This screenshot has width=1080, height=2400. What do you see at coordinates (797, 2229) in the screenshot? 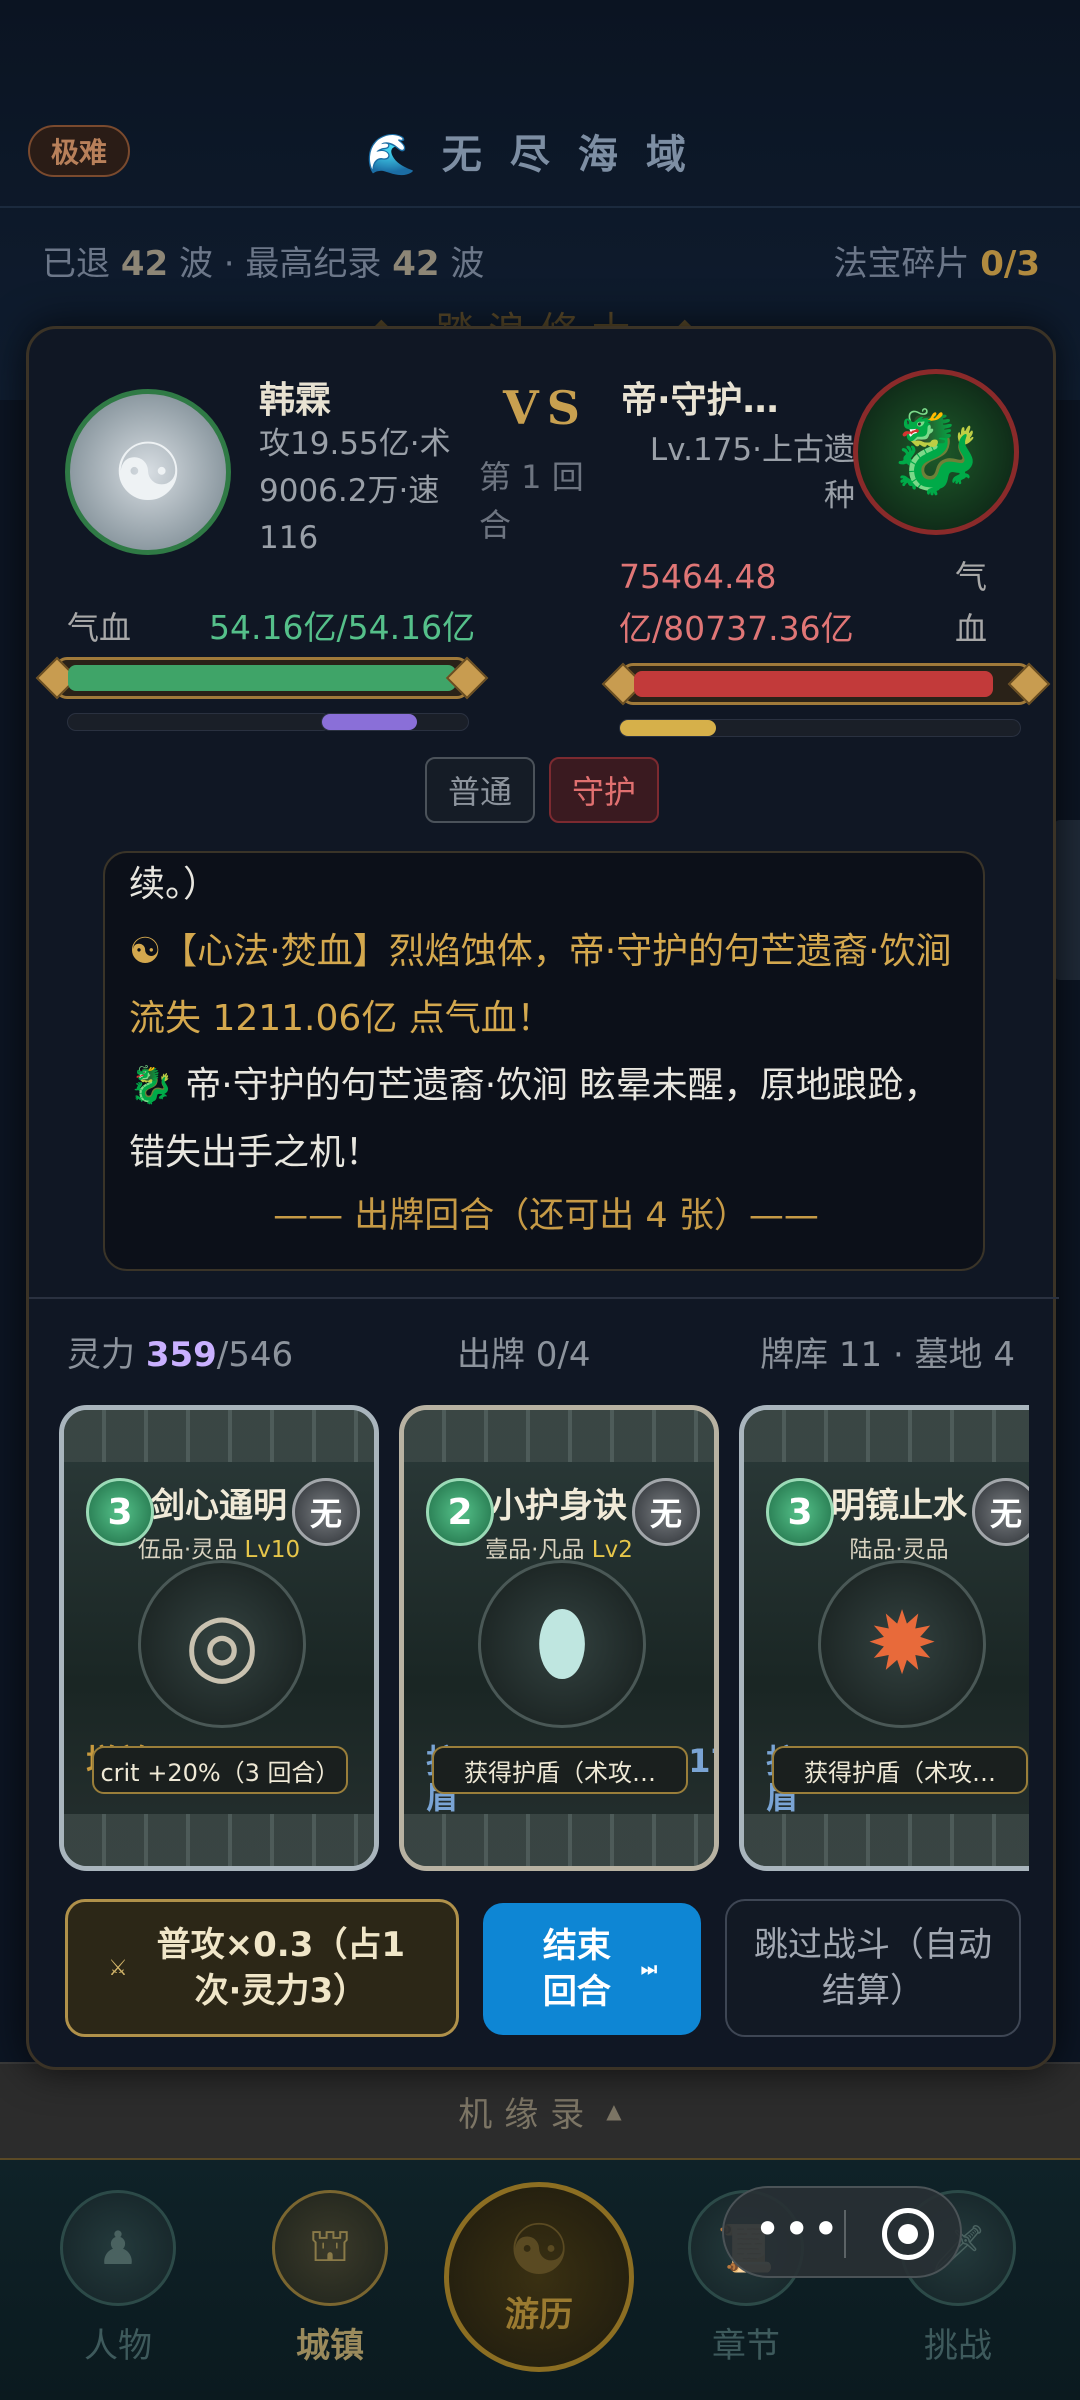
I see `more-icon: •••` at bounding box center [797, 2229].